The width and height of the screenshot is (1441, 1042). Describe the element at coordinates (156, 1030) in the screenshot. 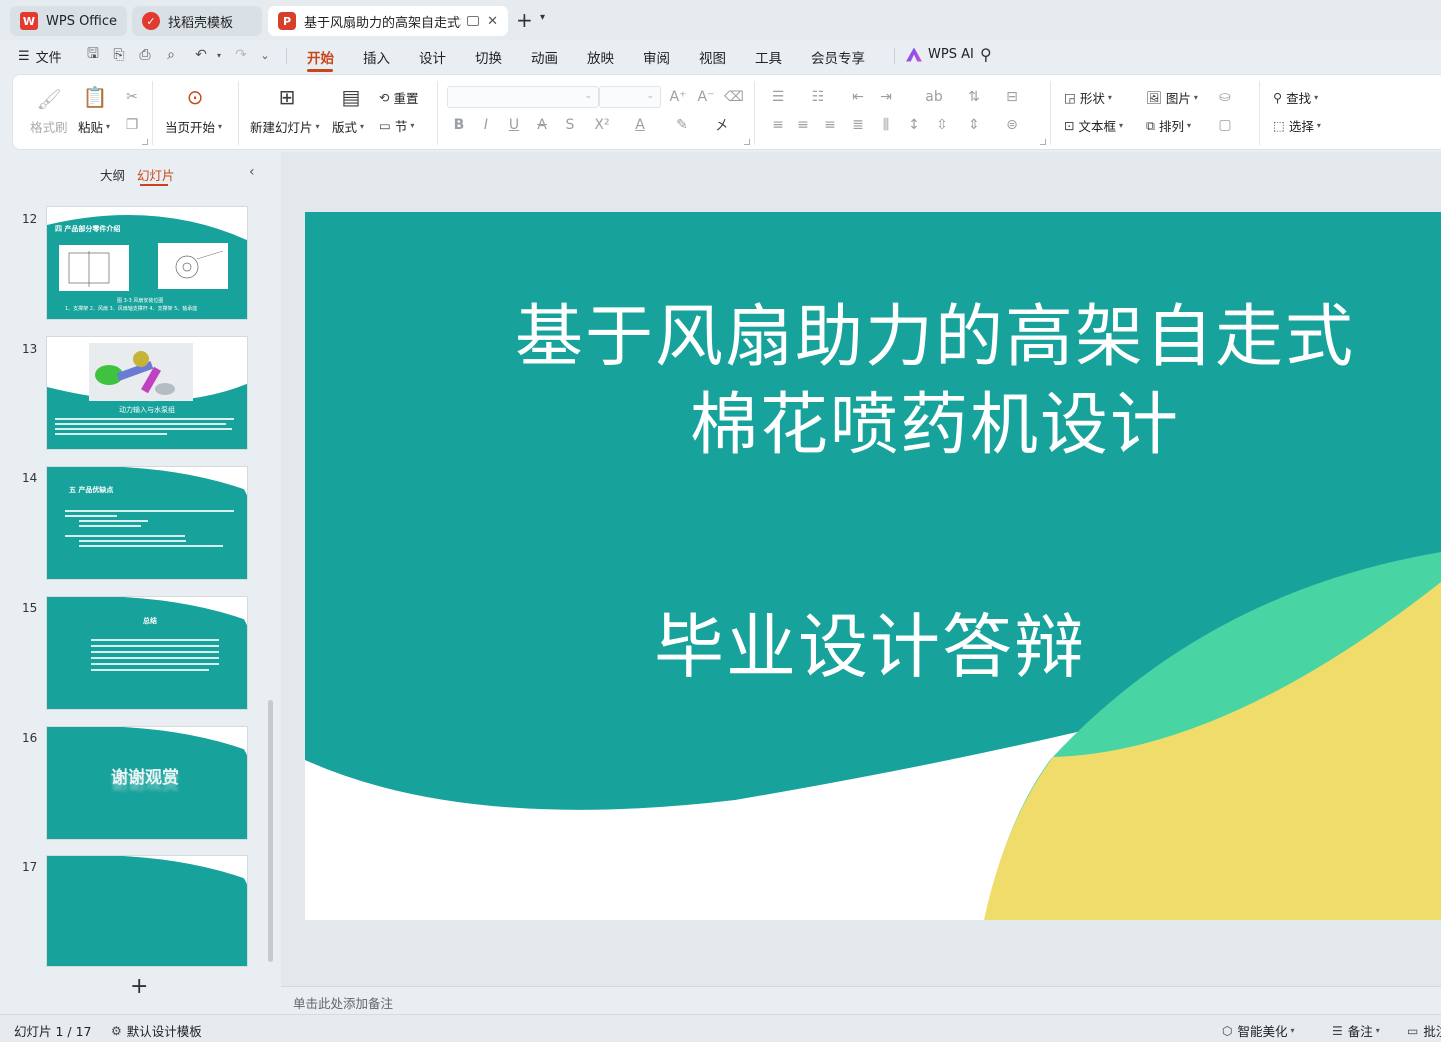

I see `design-template-button: ⚙ 默认设计模板` at that location.